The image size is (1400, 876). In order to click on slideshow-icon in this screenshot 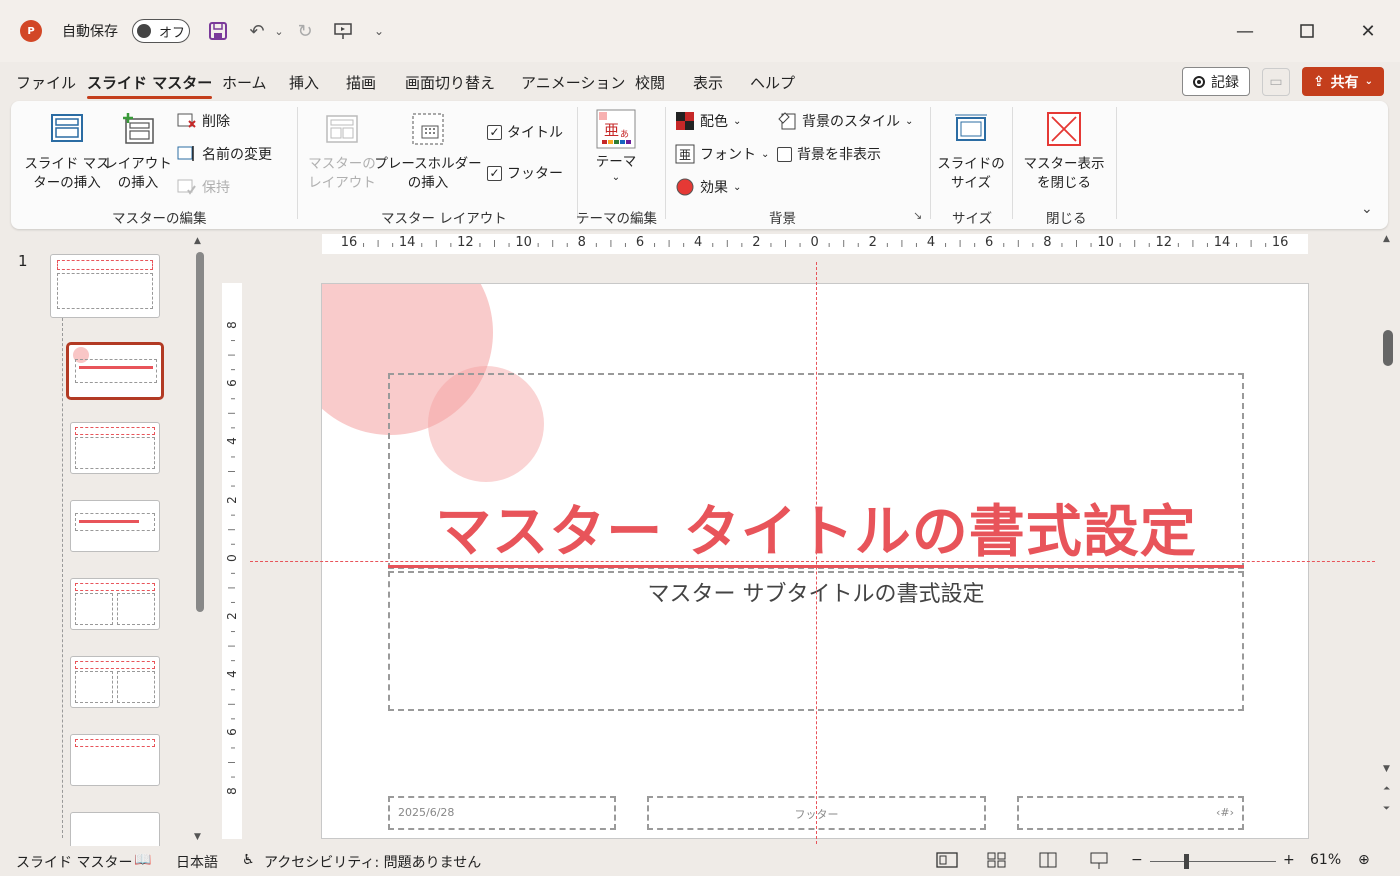, I will do `click(1099, 863)`.